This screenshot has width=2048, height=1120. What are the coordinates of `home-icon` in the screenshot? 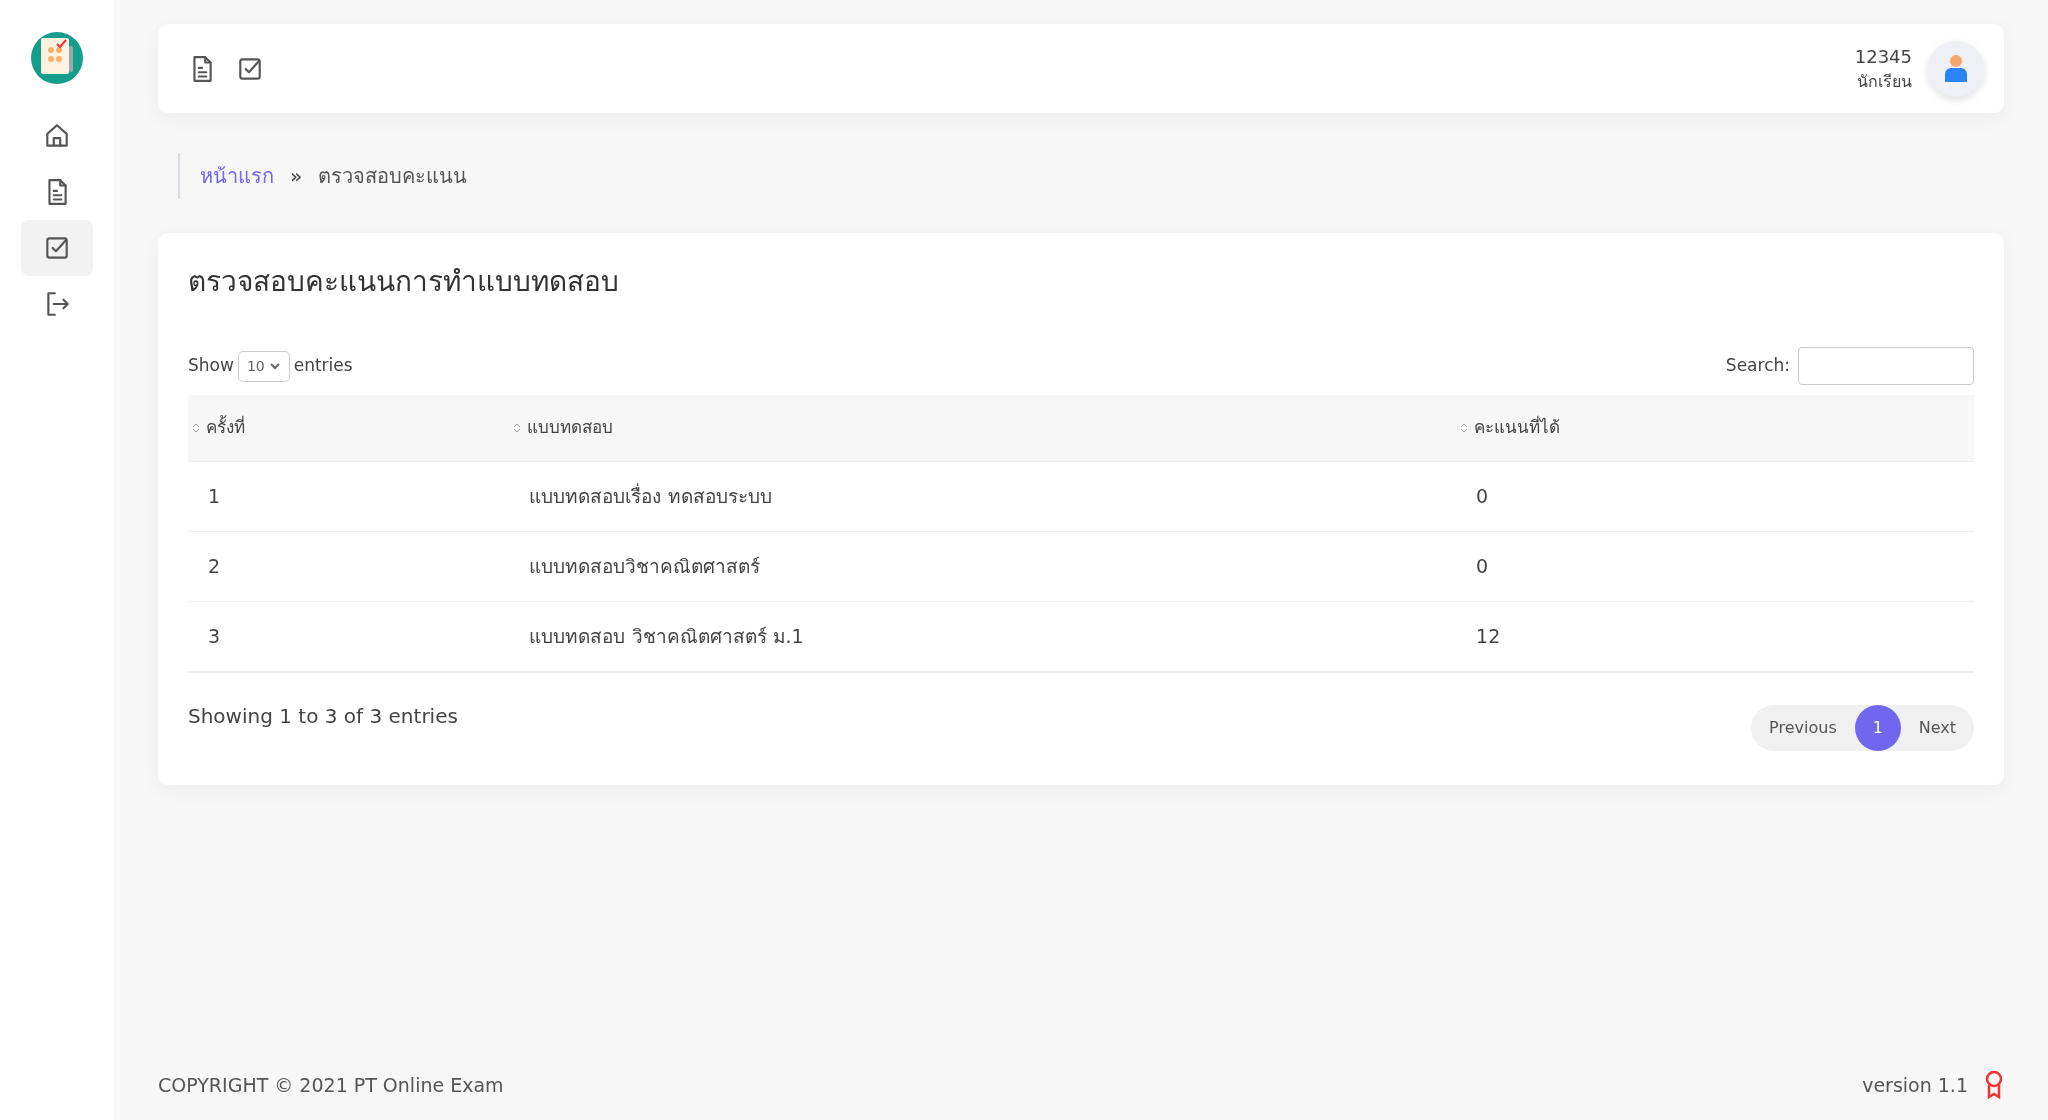 It's located at (57, 136).